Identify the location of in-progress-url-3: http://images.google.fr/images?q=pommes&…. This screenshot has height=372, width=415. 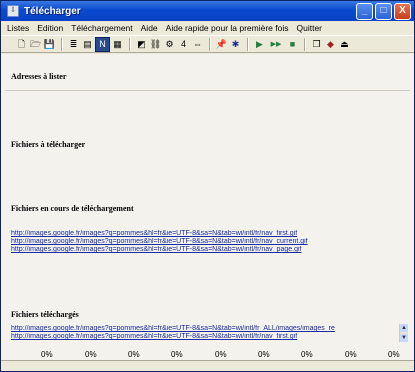
(201, 250).